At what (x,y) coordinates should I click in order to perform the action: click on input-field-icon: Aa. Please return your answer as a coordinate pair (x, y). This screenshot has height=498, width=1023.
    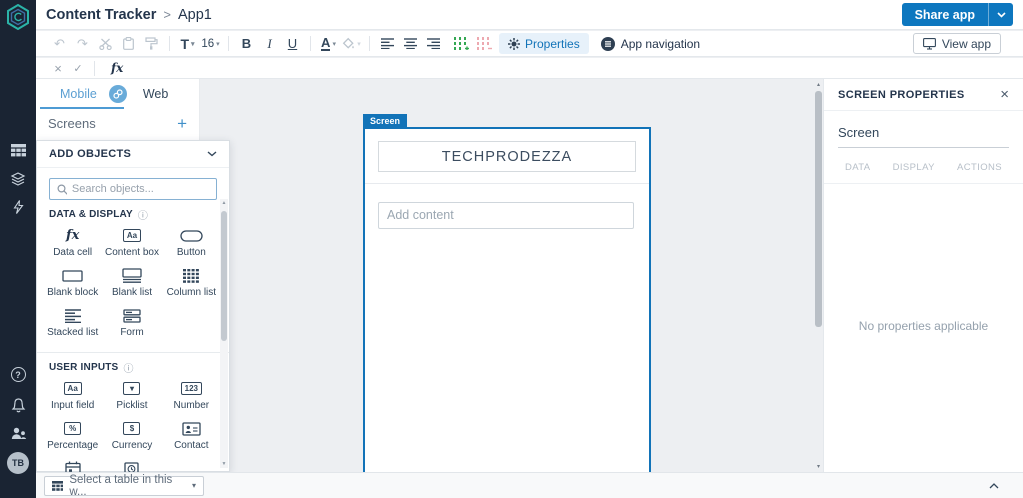
    Looking at the image, I should click on (72, 388).